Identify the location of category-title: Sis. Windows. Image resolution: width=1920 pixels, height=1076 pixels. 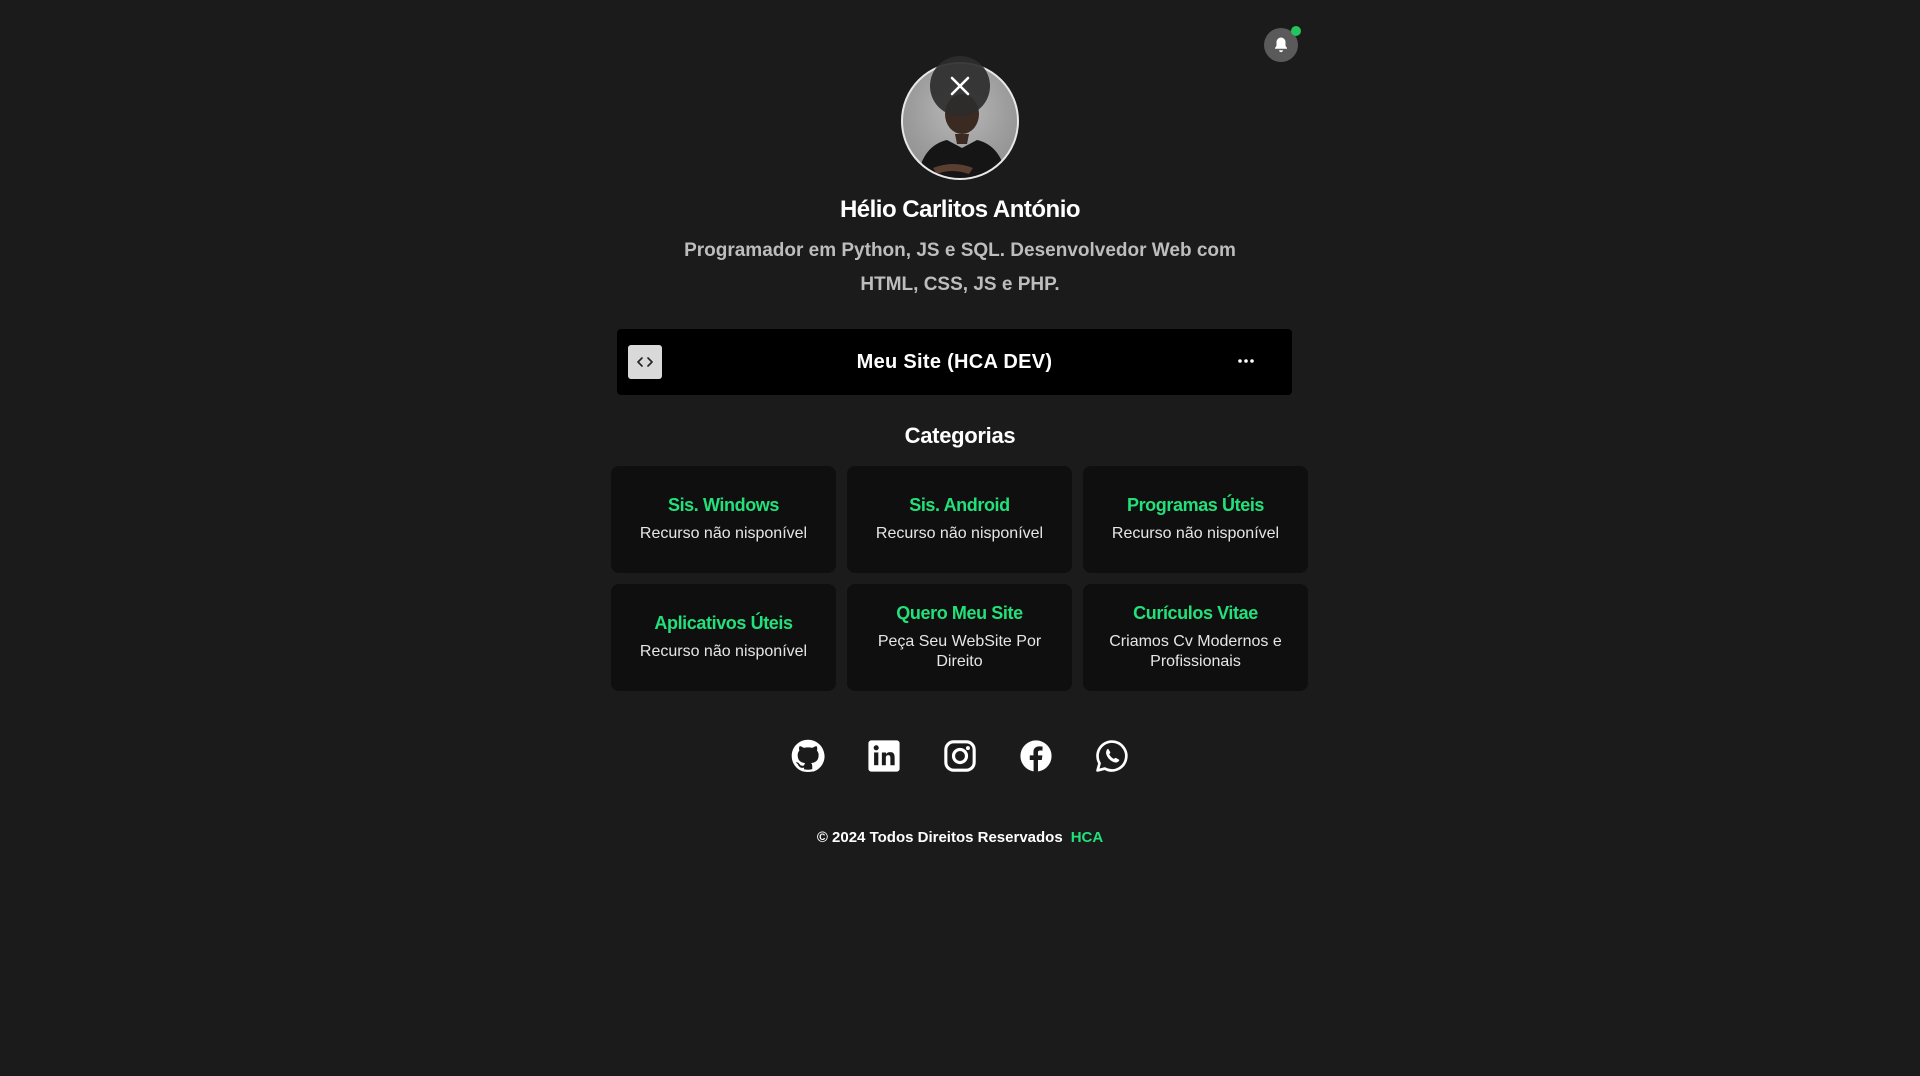
(723, 505).